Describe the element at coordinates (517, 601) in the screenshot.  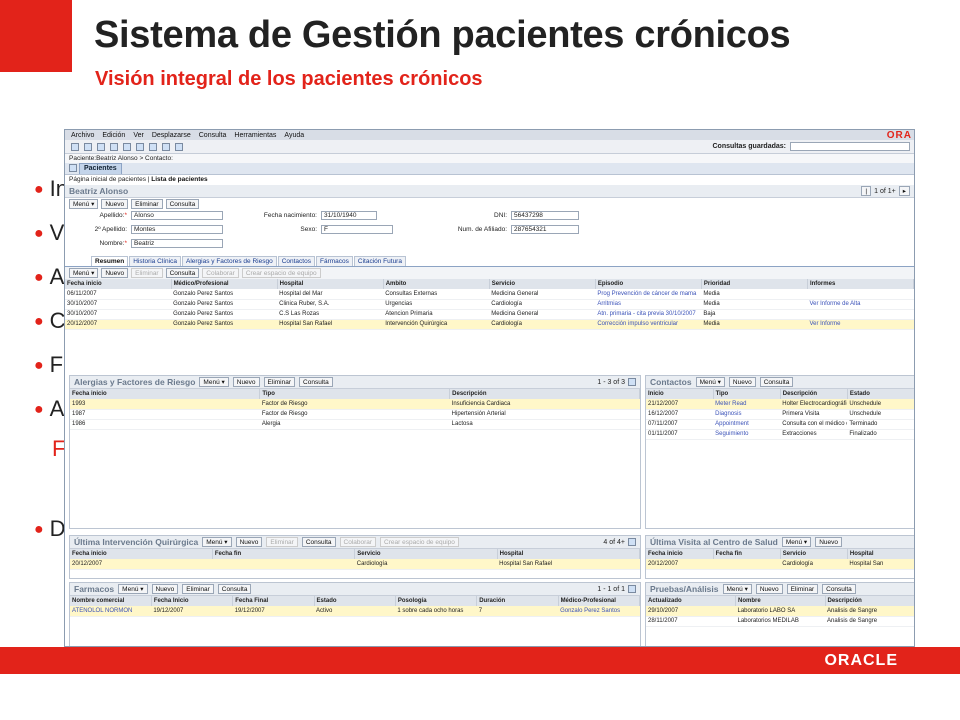
I see `column-header: Duración` at that location.